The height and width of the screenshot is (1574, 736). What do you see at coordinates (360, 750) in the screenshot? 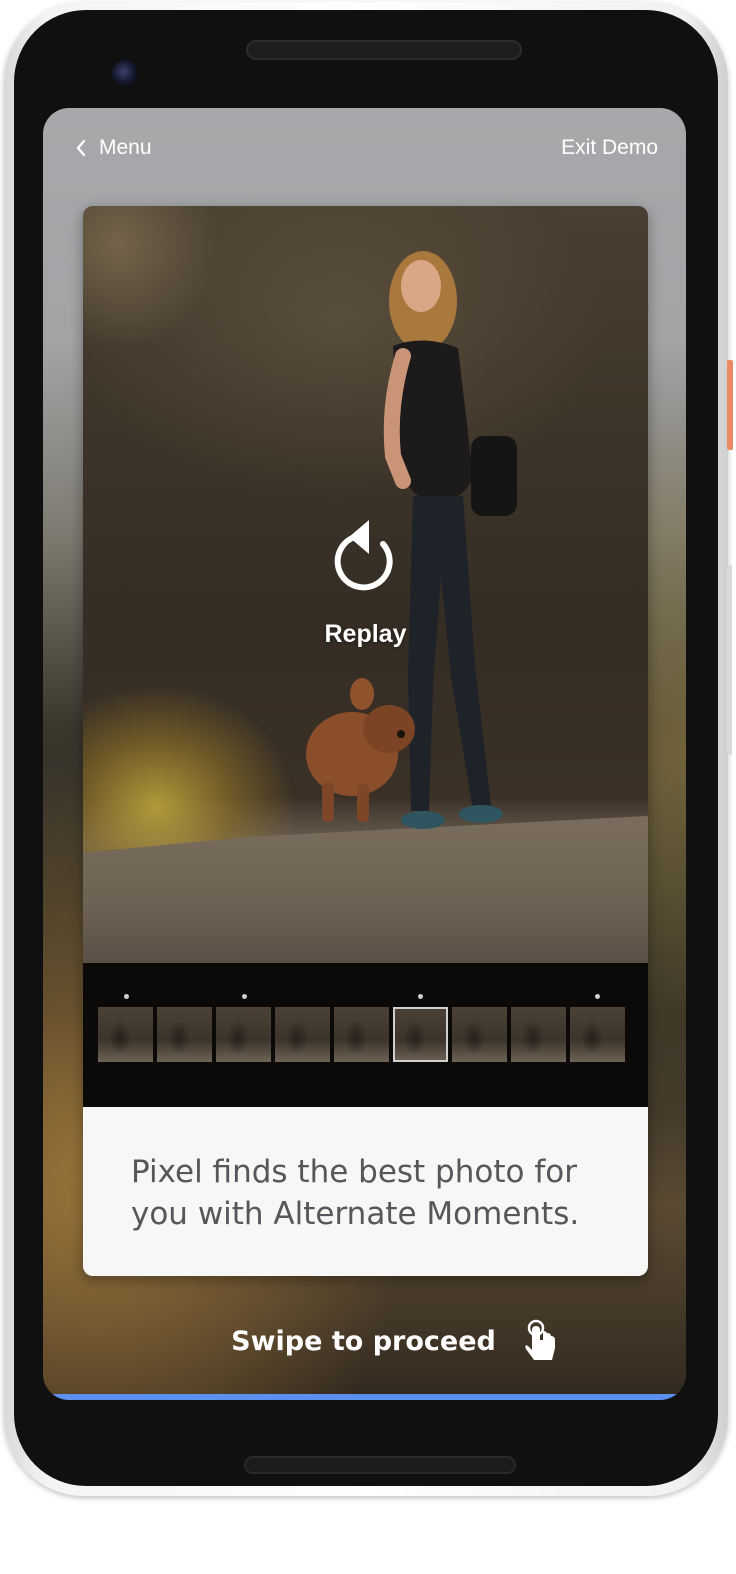
I see `dog-figure` at bounding box center [360, 750].